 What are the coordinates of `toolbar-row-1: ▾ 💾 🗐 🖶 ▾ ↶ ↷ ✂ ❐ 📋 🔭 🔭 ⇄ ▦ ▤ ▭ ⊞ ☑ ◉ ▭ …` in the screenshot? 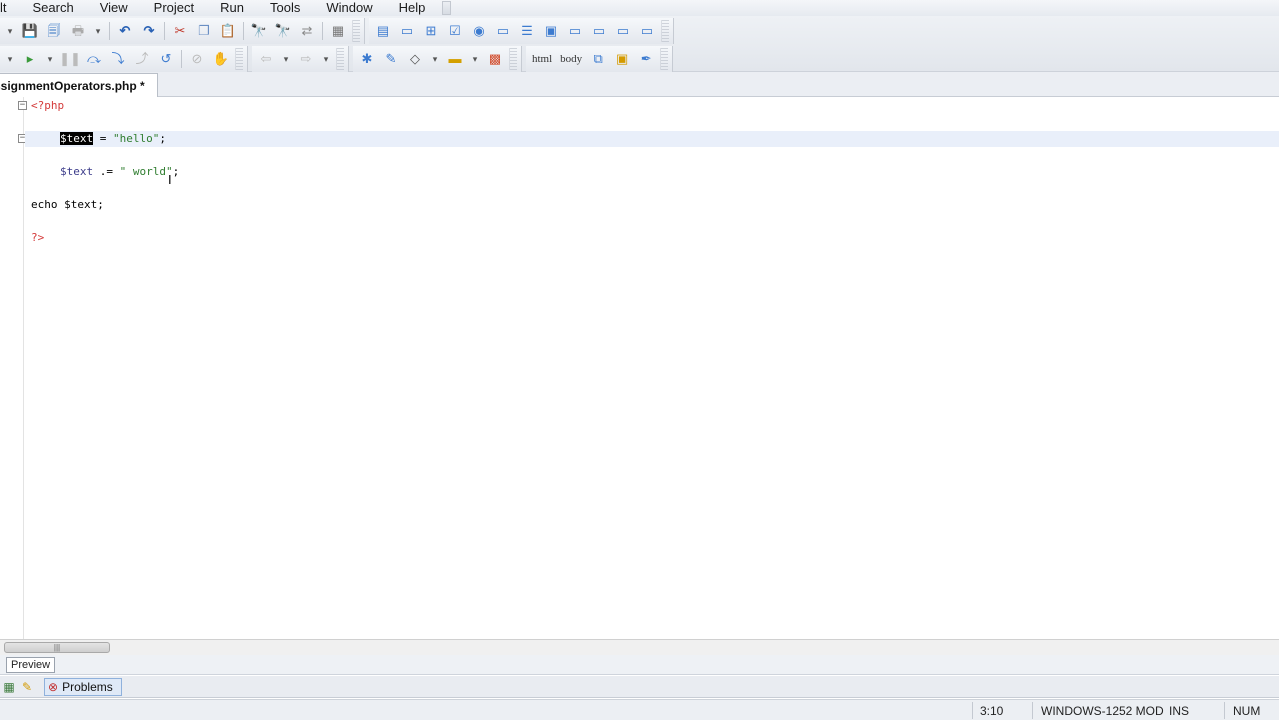 It's located at (337, 31).